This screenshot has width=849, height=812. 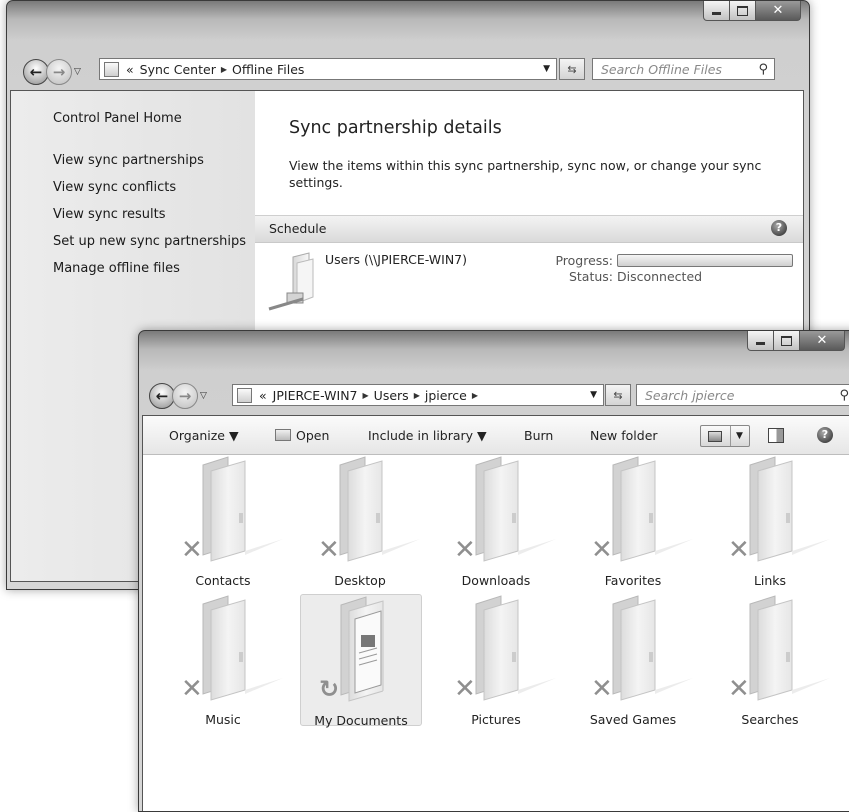 I want to click on explorer-address-bar: « JPIERCE-WIN7 ▶ Users ▶ jpierce ▶ ▼, so click(x=418, y=395).